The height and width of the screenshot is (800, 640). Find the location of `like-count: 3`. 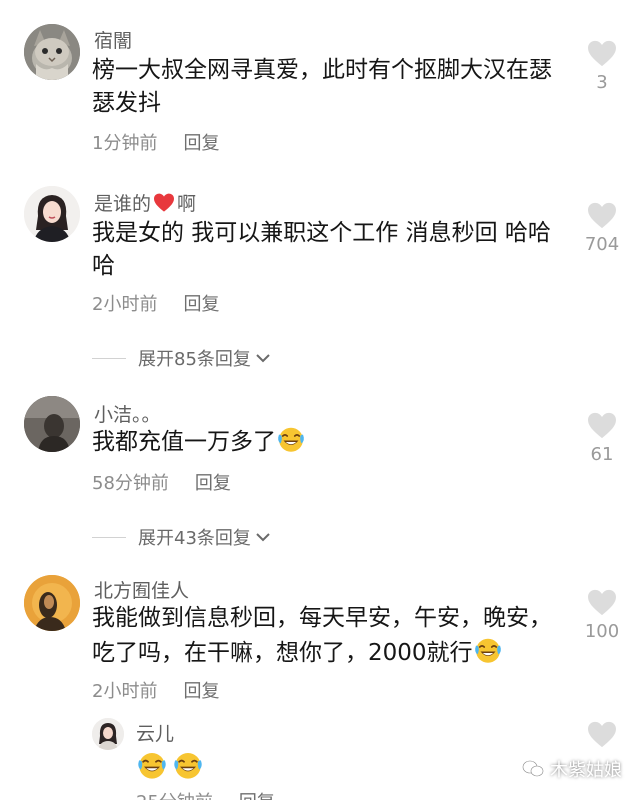

like-count: 3 is located at coordinates (602, 82).